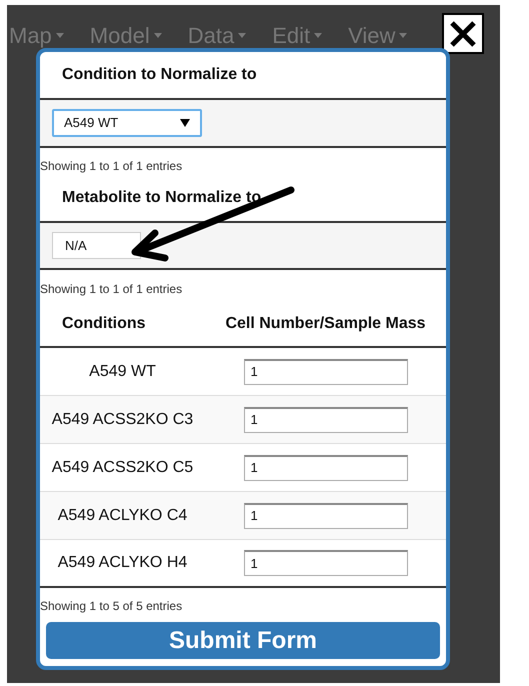 This screenshot has height=686, width=529. Describe the element at coordinates (243, 640) in the screenshot. I see `submit-button: Submit Form` at that location.